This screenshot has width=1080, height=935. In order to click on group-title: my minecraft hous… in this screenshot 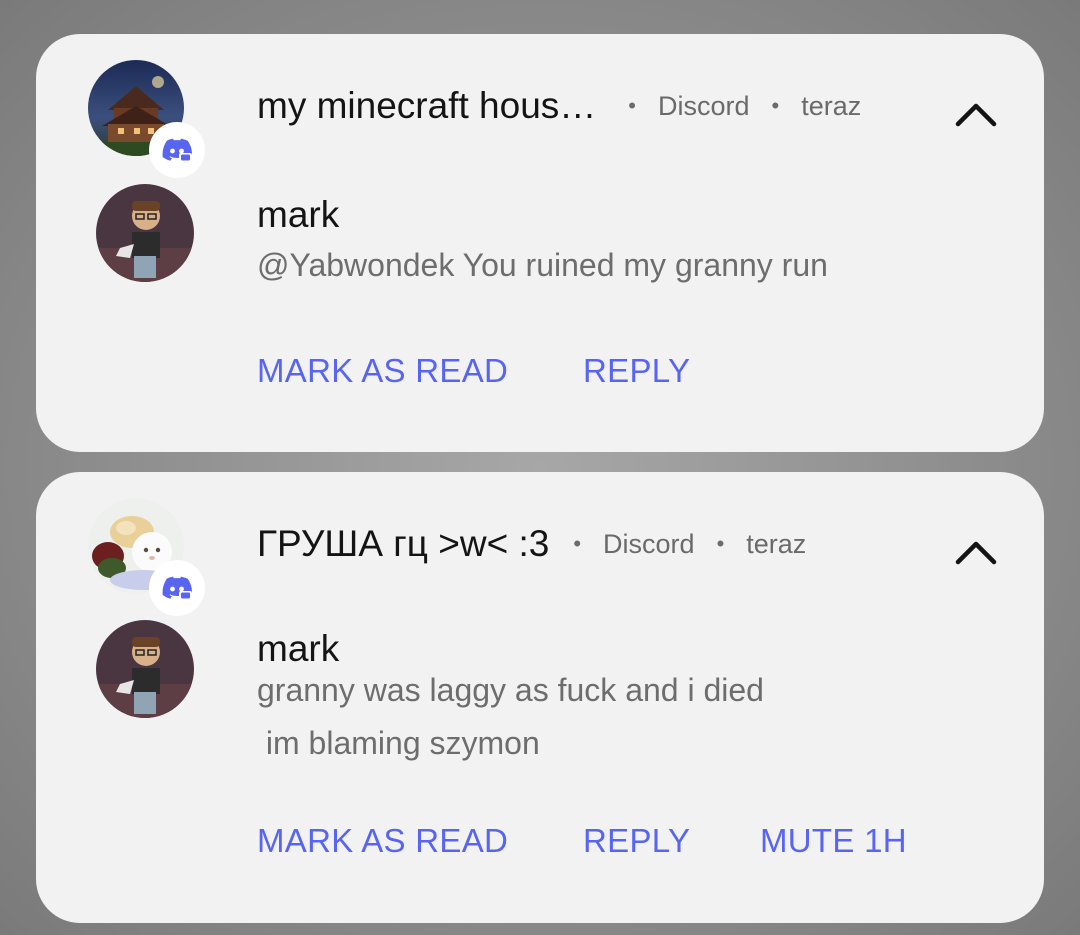, I will do `click(427, 105)`.